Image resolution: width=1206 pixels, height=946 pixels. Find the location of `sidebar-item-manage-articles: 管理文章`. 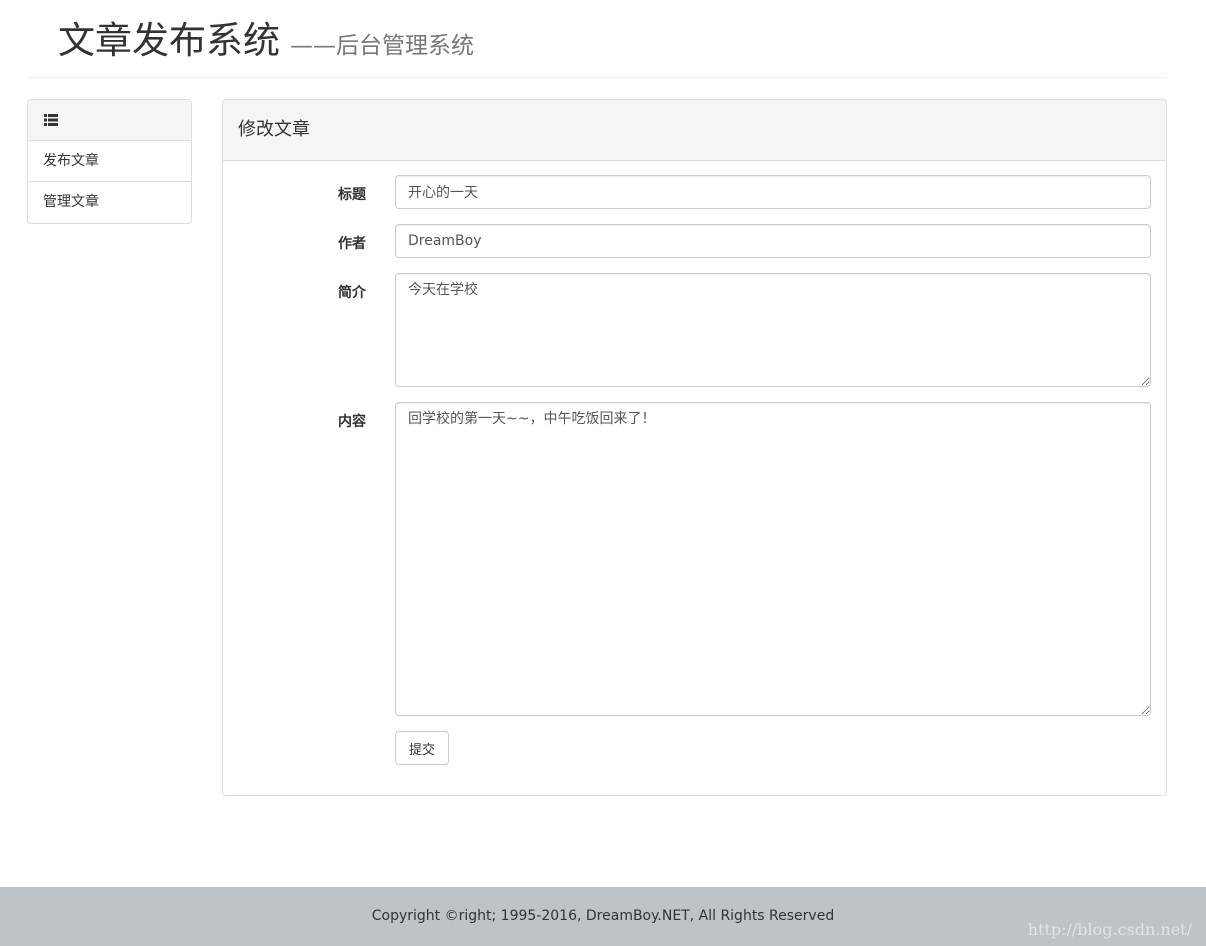

sidebar-item-manage-articles: 管理文章 is located at coordinates (109, 202).